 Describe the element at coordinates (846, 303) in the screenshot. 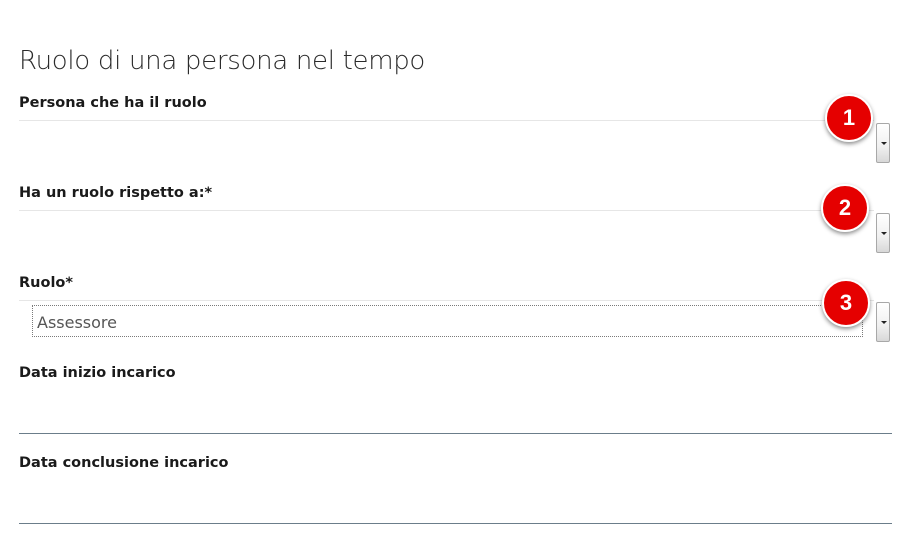

I see `annotation-badge-3: 3` at that location.